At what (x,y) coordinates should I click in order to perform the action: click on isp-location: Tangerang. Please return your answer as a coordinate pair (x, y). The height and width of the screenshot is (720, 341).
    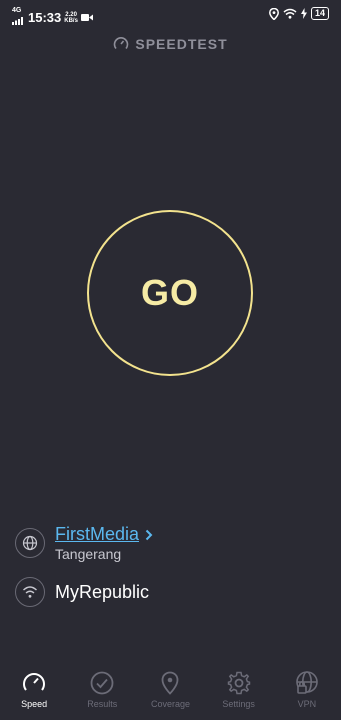
    Looking at the image, I should click on (88, 554).